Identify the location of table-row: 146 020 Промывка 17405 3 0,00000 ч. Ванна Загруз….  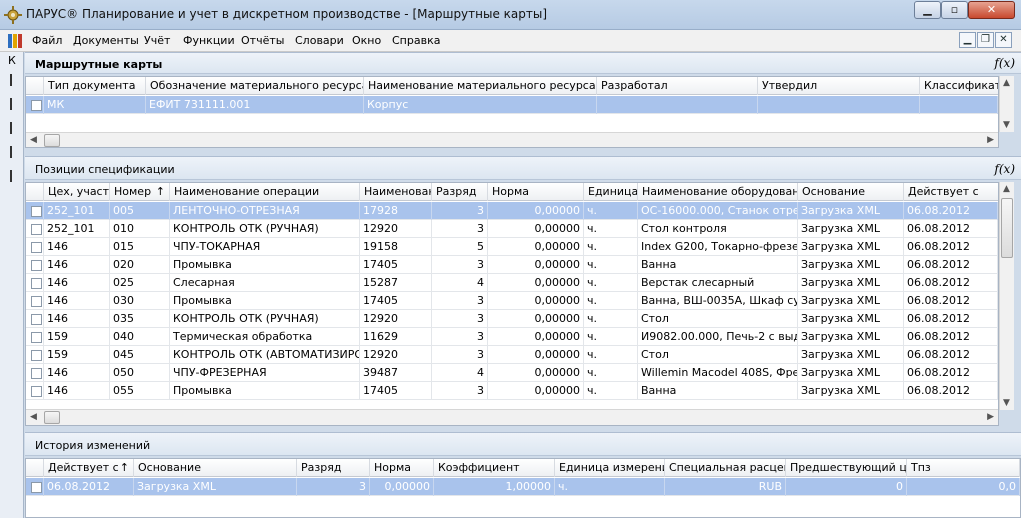
(512, 265).